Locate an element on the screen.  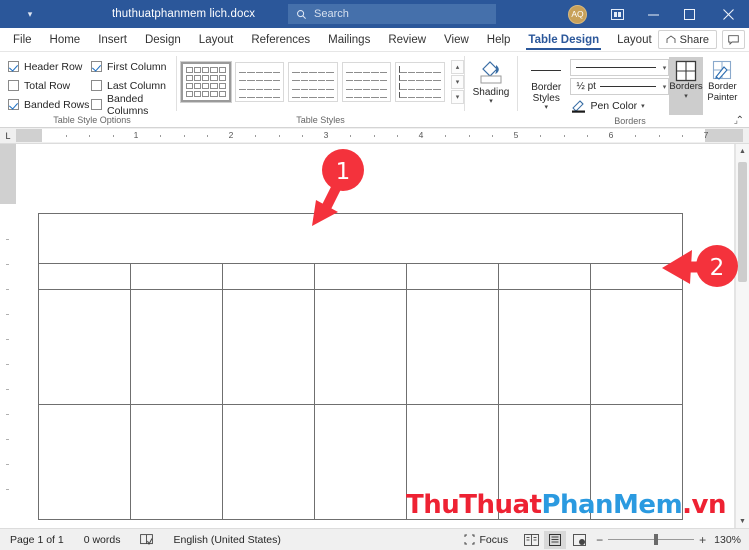
shading-button: Shading ▾ is located at coordinates (491, 84).